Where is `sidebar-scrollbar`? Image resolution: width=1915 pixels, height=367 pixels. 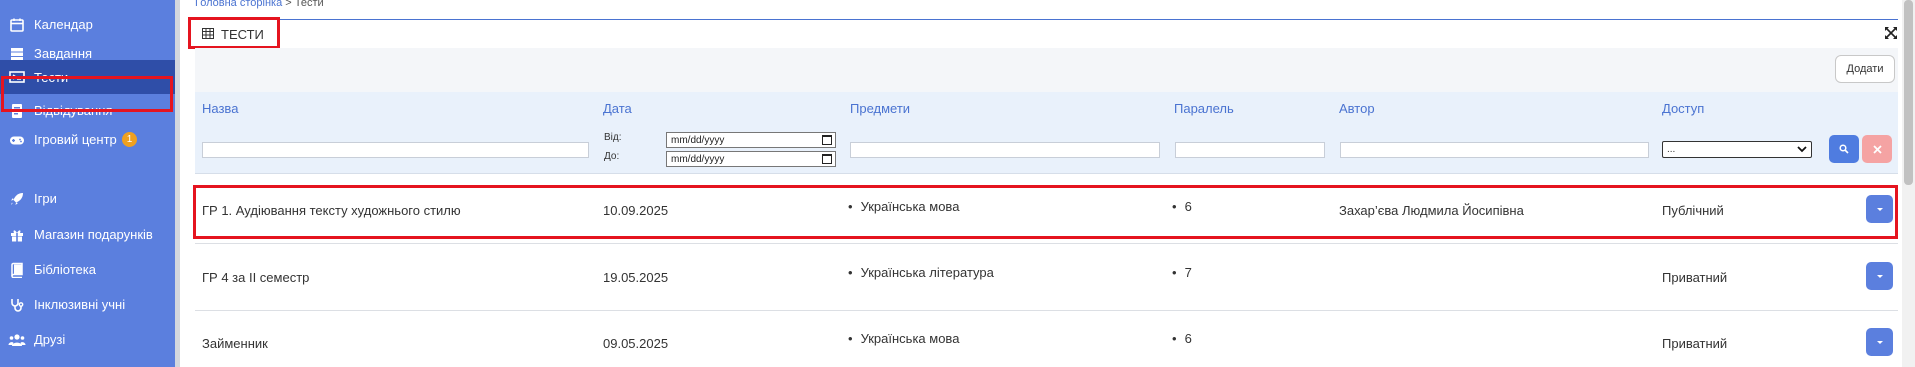
sidebar-scrollbar is located at coordinates (177, 183).